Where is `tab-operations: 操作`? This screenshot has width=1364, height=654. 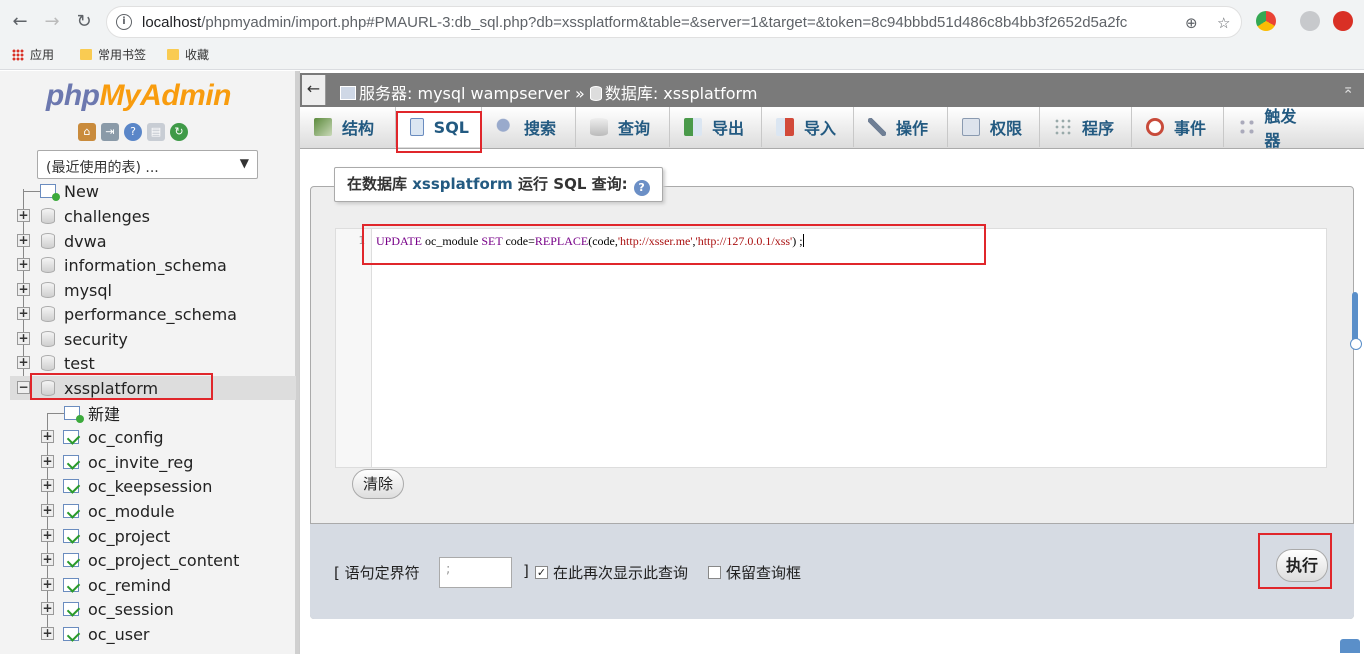
tab-operations: 操作 is located at coordinates (901, 127).